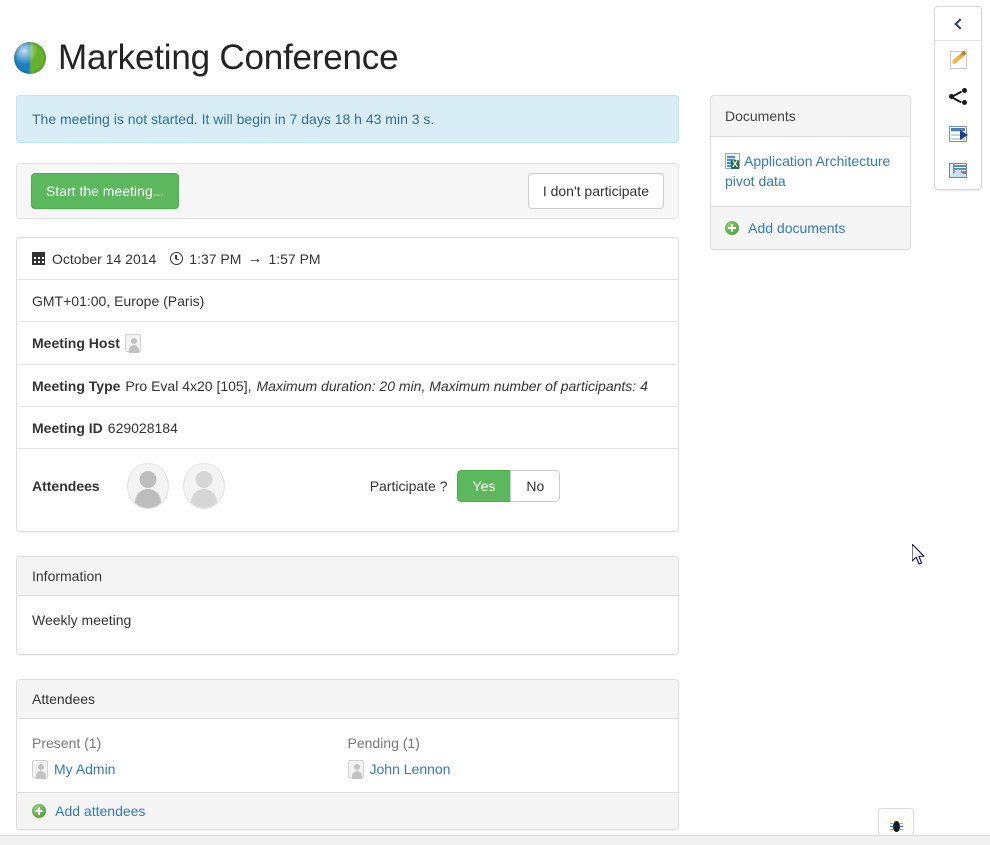  Describe the element at coordinates (896, 826) in the screenshot. I see `bug-icon` at that location.